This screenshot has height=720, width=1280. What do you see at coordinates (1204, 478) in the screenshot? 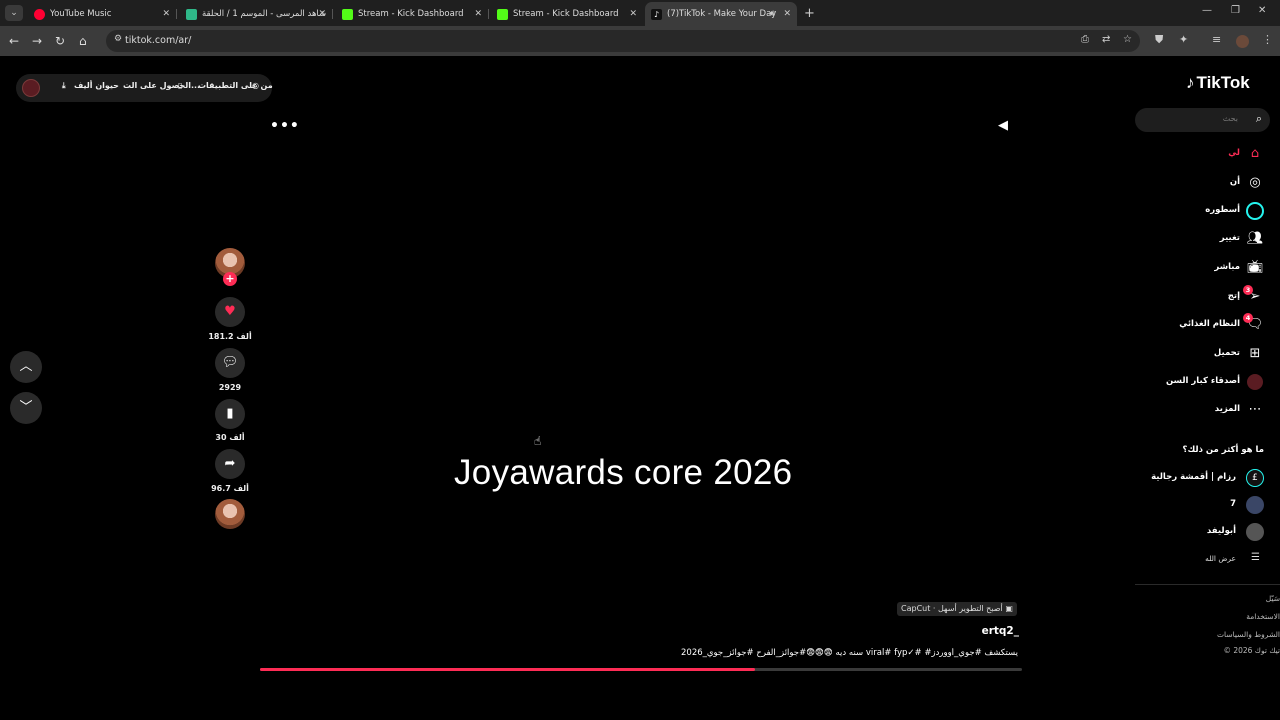
I see `following-account: رزام | أقمشة رجالية £` at bounding box center [1204, 478].